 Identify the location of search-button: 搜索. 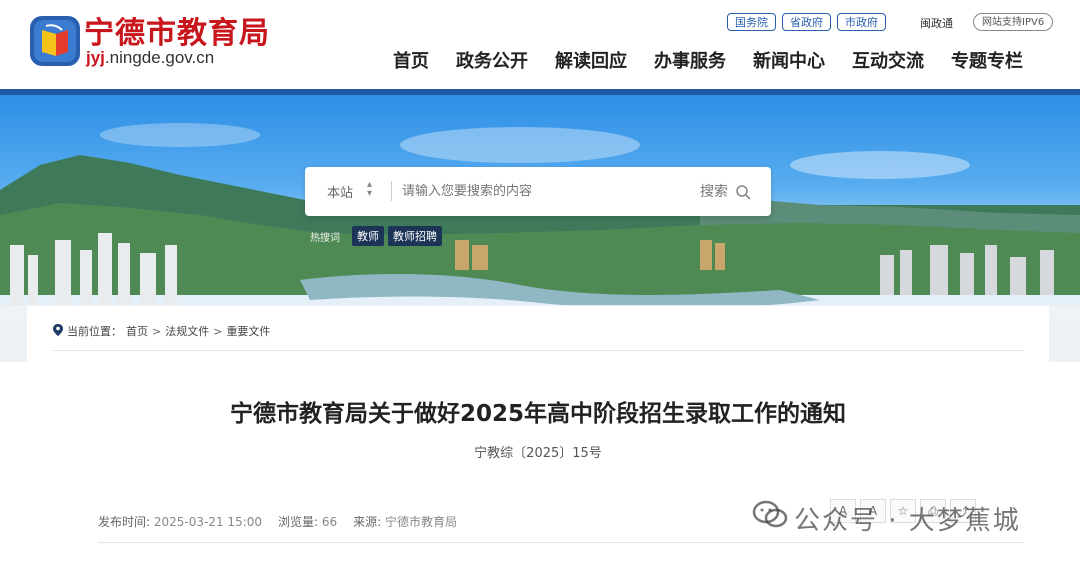
(714, 191).